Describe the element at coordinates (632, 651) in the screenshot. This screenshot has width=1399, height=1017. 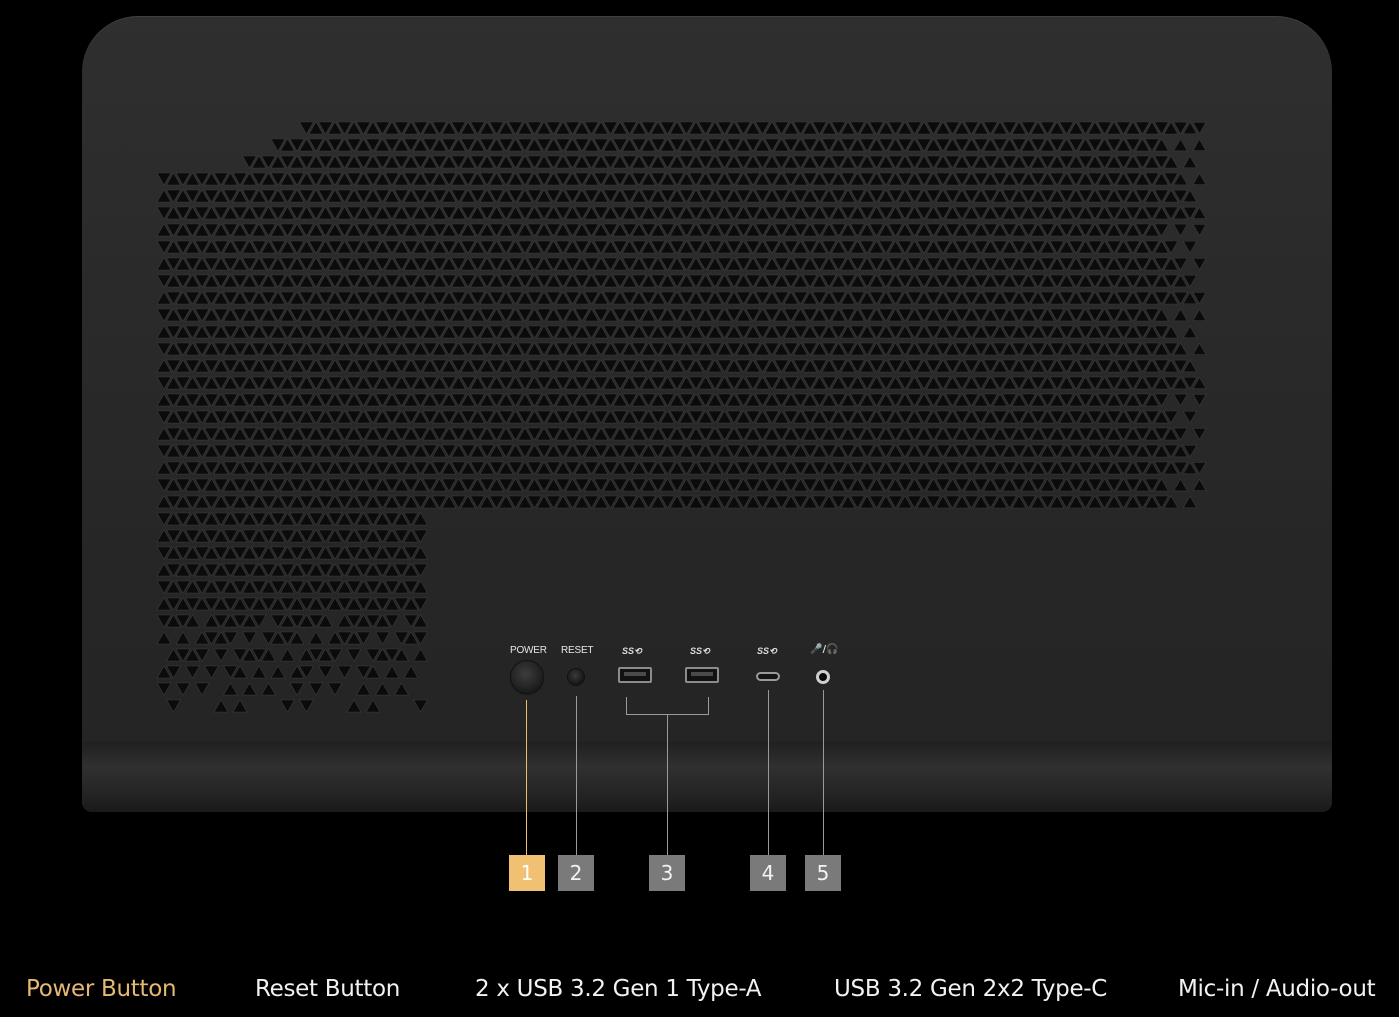
I see `usb-a1-superspeed-logo: SS⟲` at that location.